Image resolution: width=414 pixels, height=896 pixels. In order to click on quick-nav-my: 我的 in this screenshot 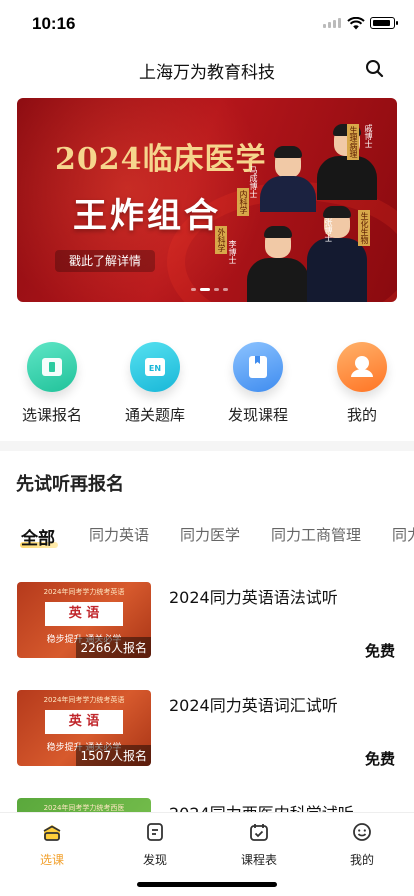, I will do `click(362, 383)`.